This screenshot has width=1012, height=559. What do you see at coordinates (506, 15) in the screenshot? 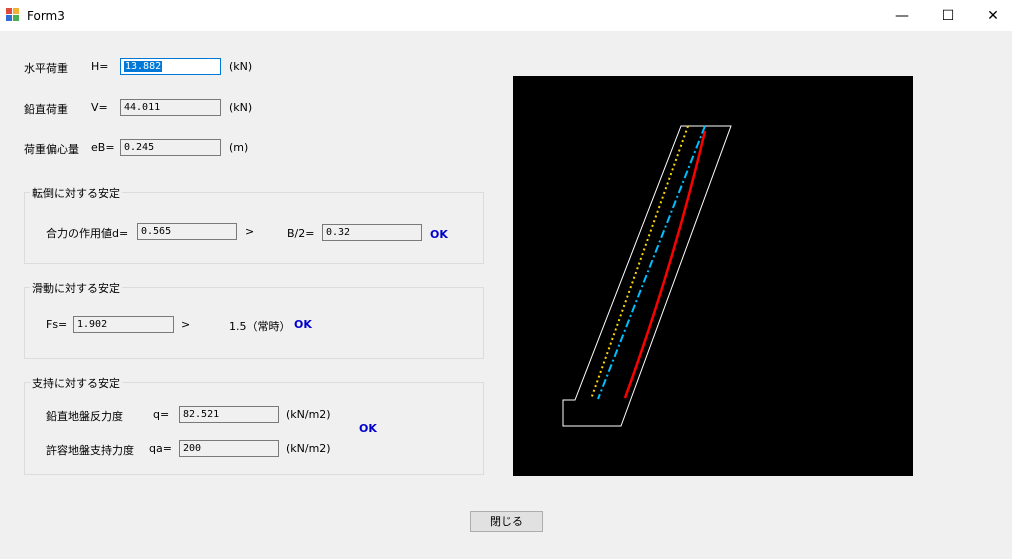
I see `title-bar: Form3 — ☐ ✕` at bounding box center [506, 15].